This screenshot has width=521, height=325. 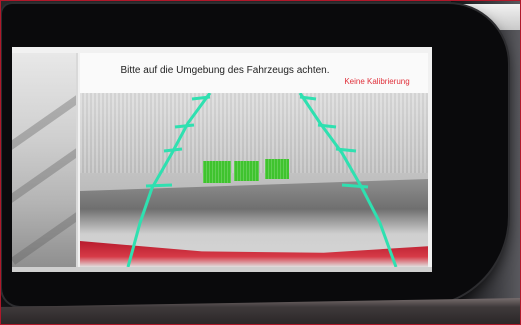 I want to click on panel-divider, so click(x=77, y=160).